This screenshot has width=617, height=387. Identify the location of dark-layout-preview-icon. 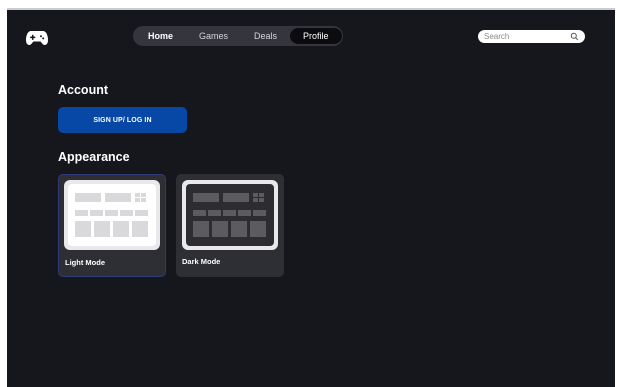
(230, 215).